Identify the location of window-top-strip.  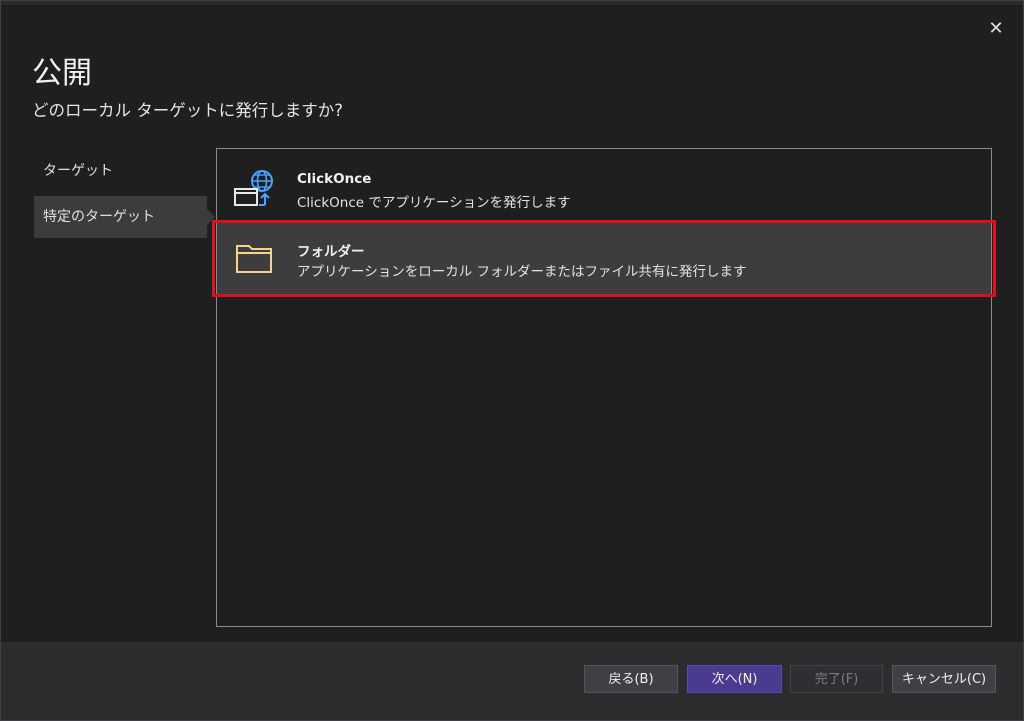
(512, 3).